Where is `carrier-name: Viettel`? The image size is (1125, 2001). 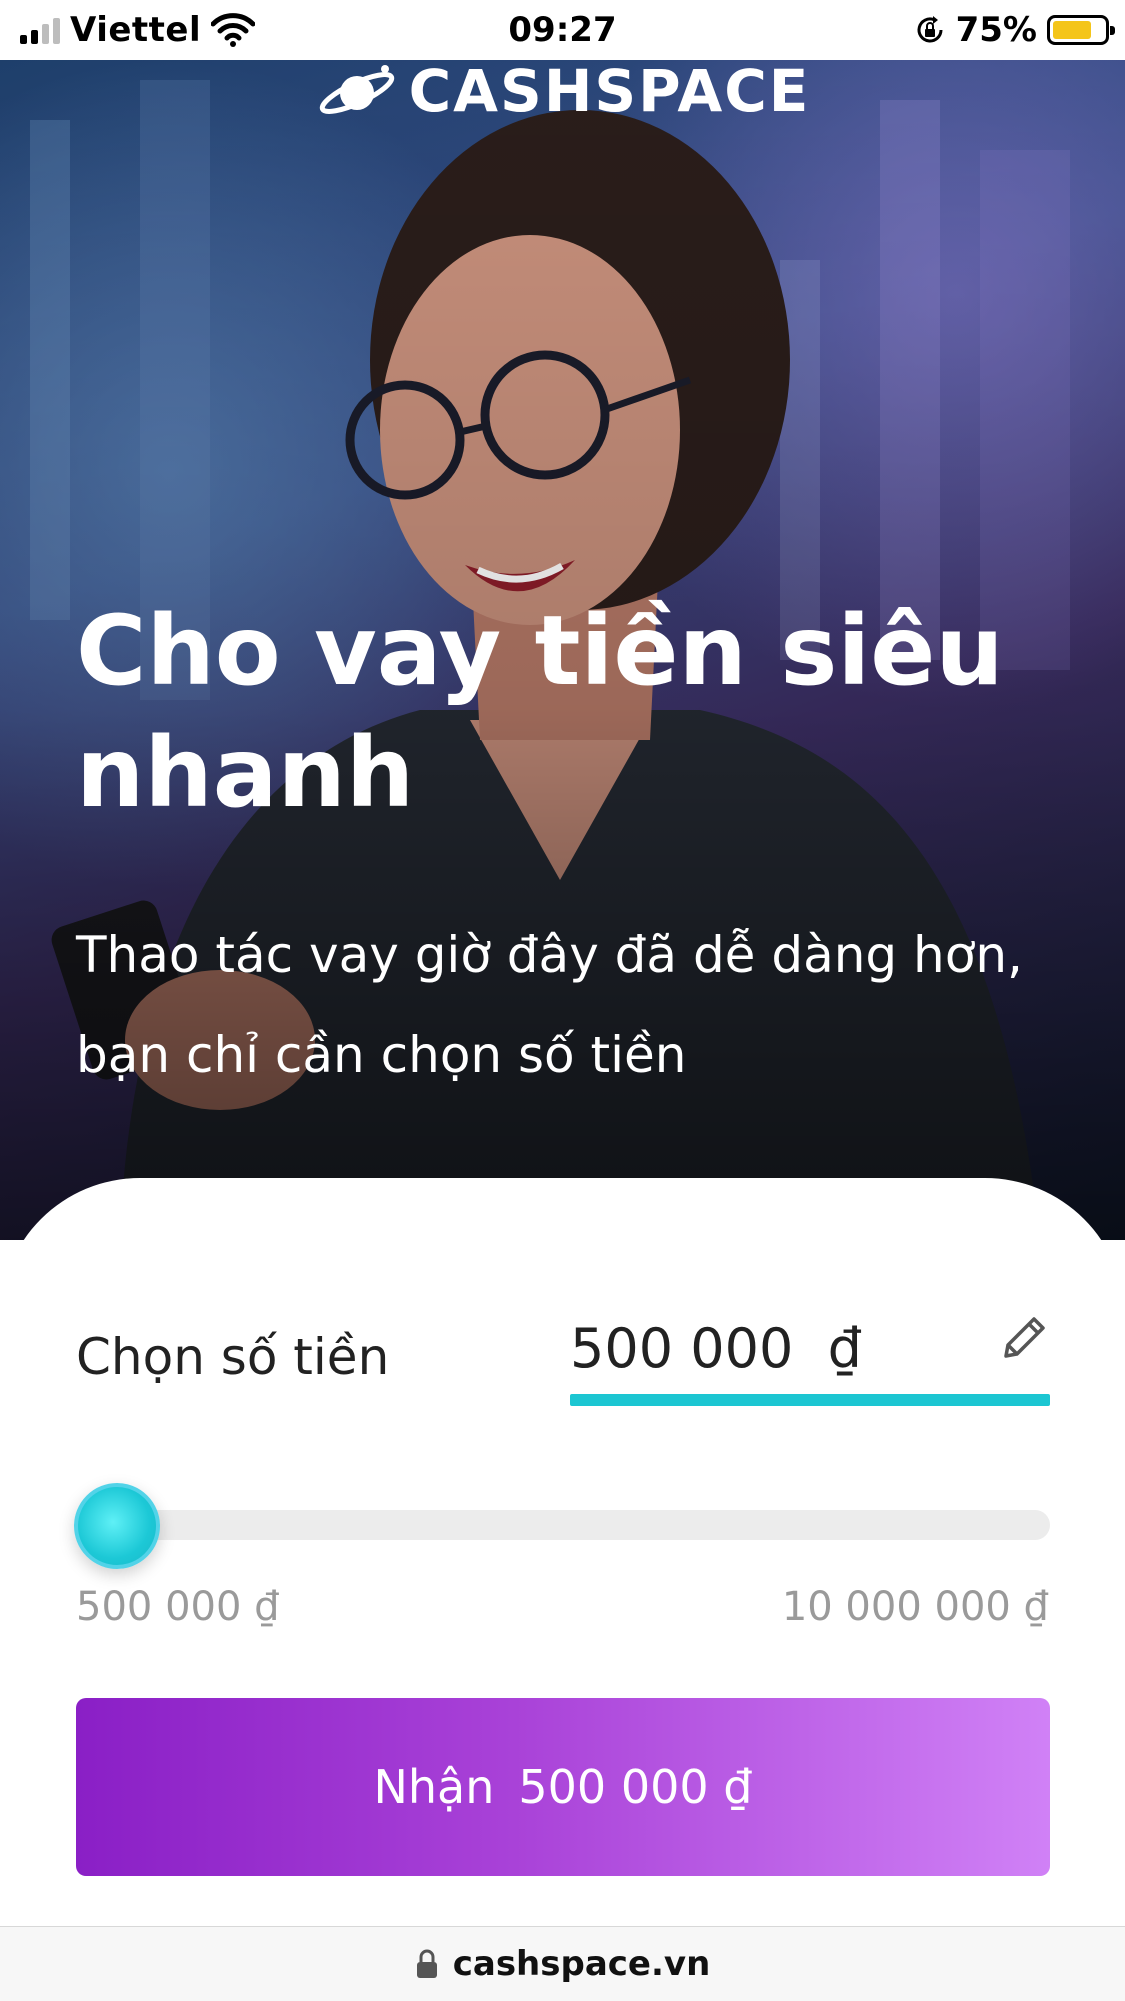
carrier-name: Viettel is located at coordinates (136, 30).